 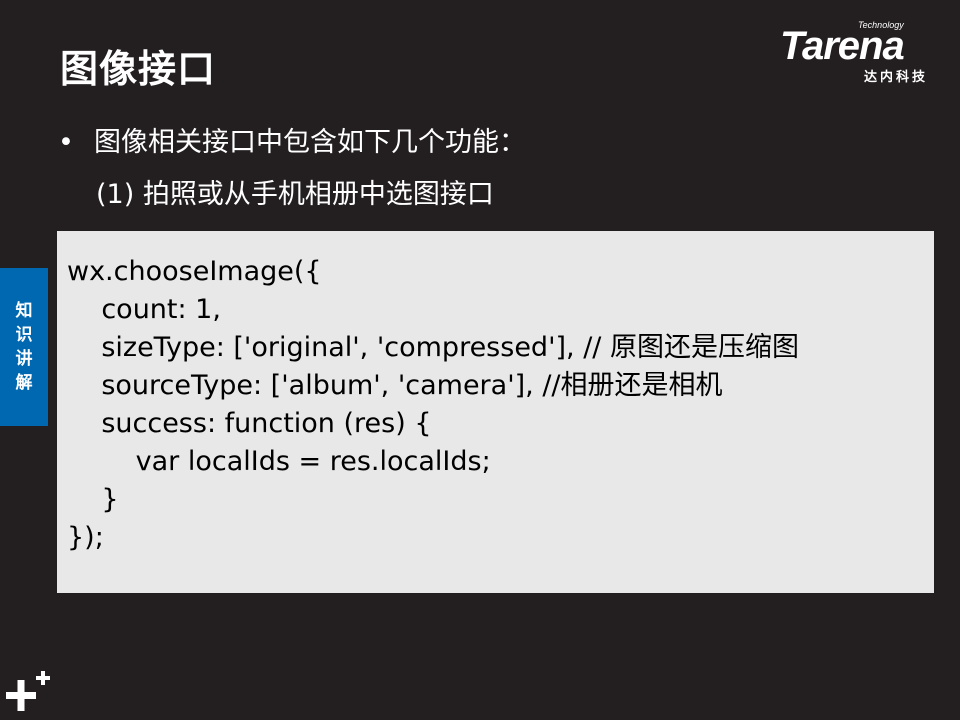 What do you see at coordinates (295, 194) in the screenshot?
I see `sub-item: (1) 拍照或从手机相册中选图接口` at bounding box center [295, 194].